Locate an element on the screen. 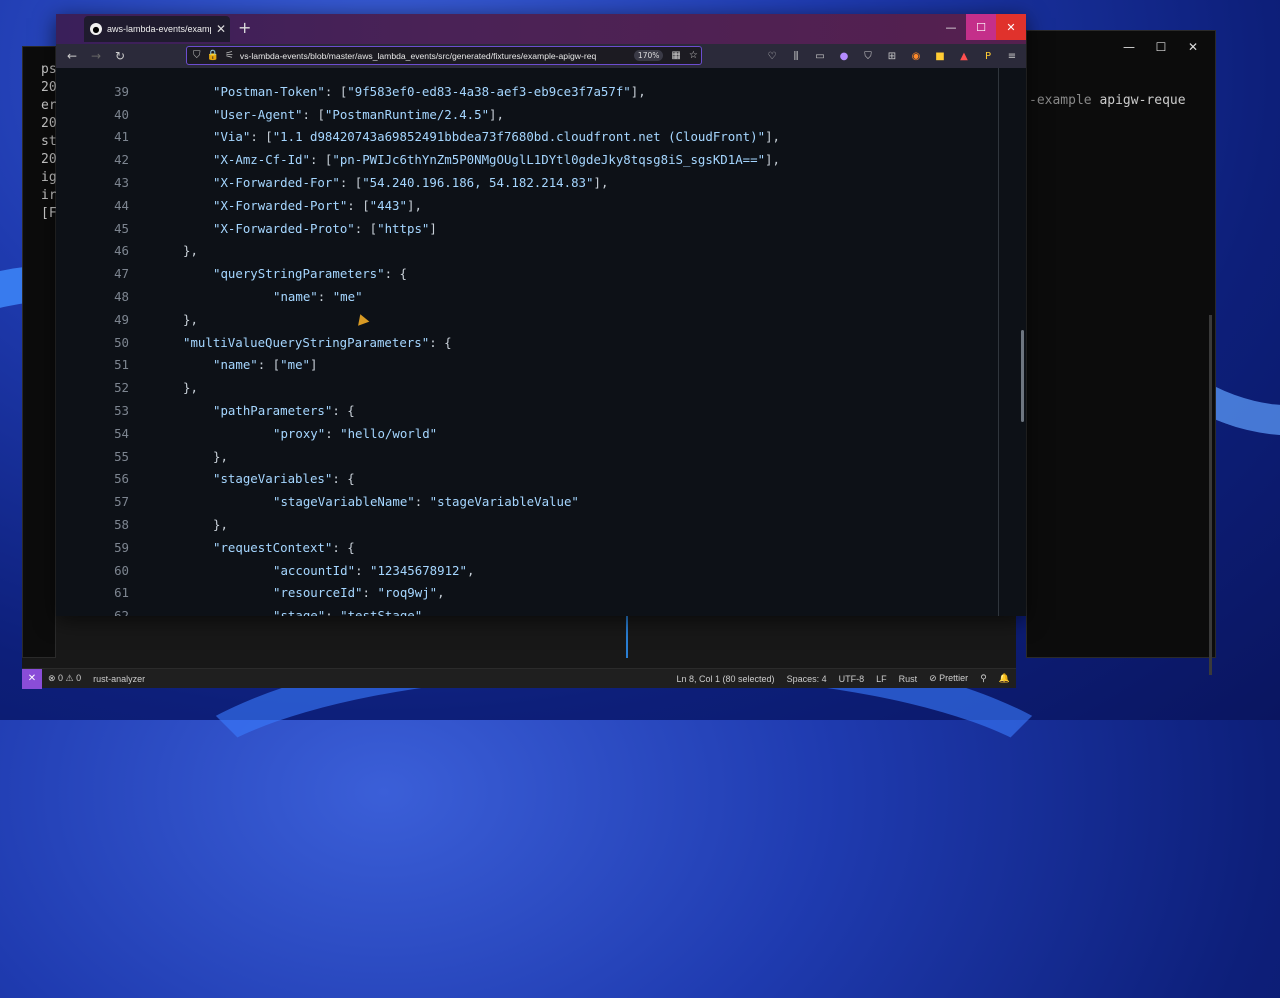 Image resolution: width=1280 pixels, height=998 pixels. grid-icon: ⊞ is located at coordinates (892, 56).